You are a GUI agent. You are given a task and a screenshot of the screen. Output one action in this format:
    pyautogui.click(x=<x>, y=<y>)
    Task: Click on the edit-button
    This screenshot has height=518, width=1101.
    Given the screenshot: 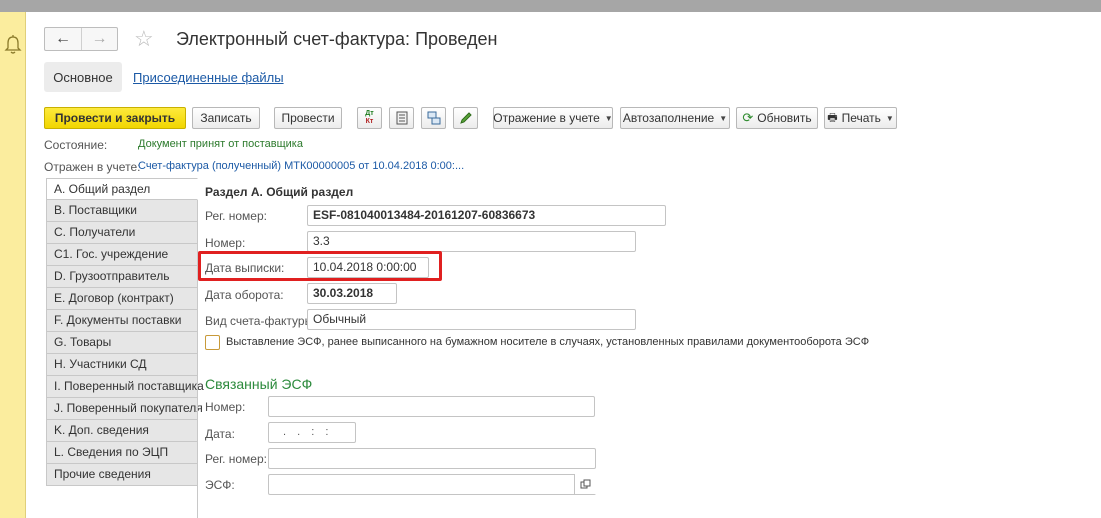 What is the action you would take?
    pyautogui.click(x=465, y=118)
    